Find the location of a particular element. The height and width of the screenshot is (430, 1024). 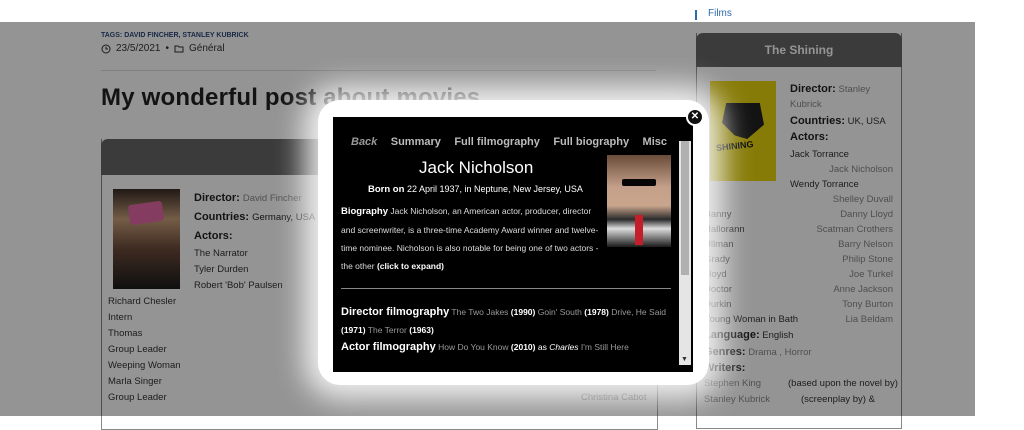

film-year: (1963) is located at coordinates (421, 330).